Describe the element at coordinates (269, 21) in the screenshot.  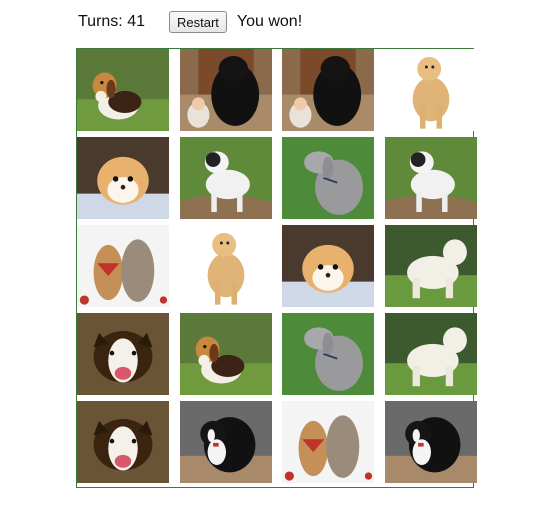
I see `status-message: You won!` at that location.